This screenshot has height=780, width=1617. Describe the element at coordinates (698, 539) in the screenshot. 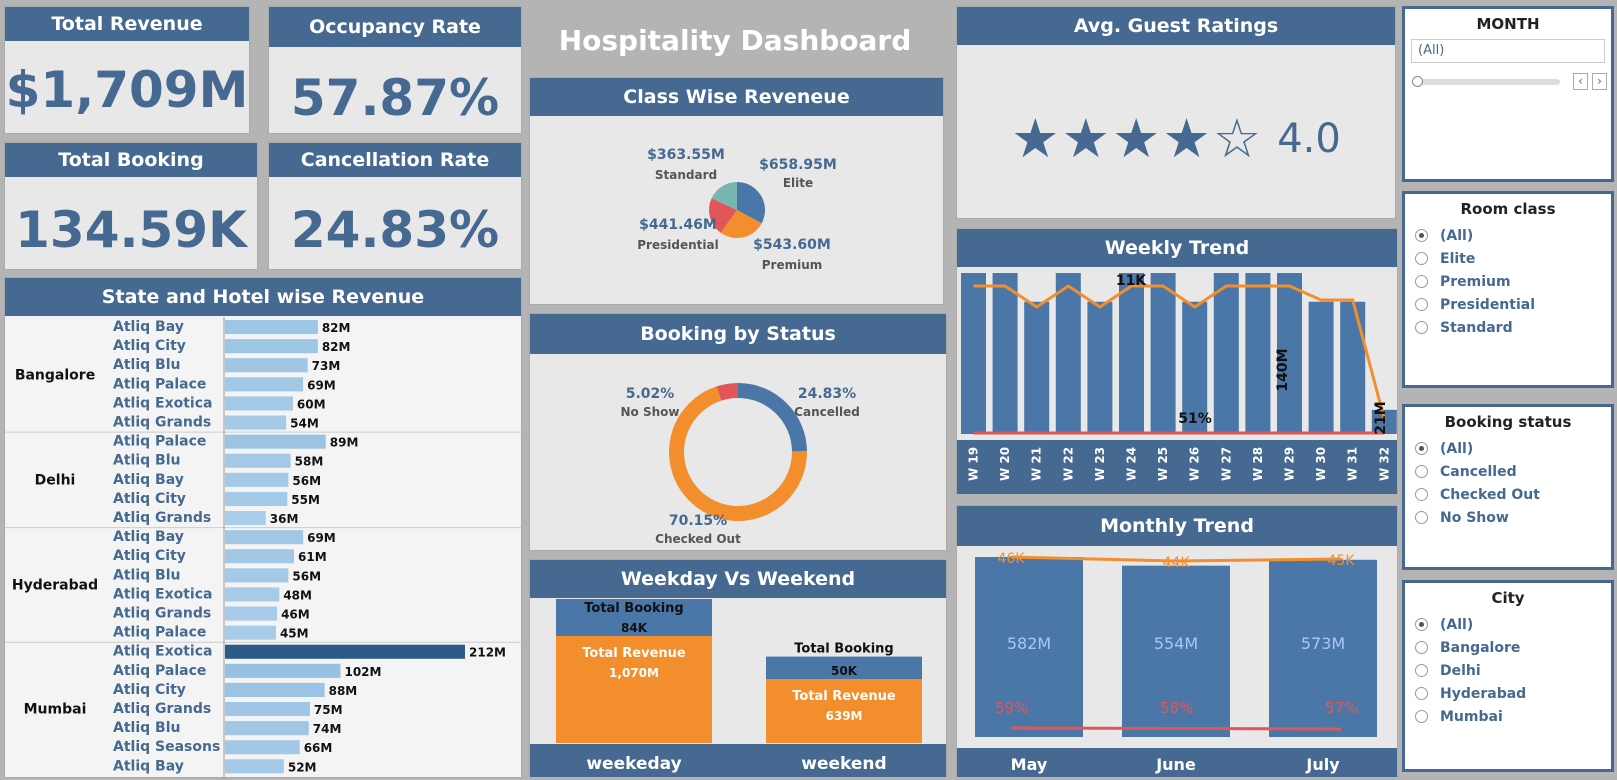

I see `slice-name-label: Checked Out` at that location.